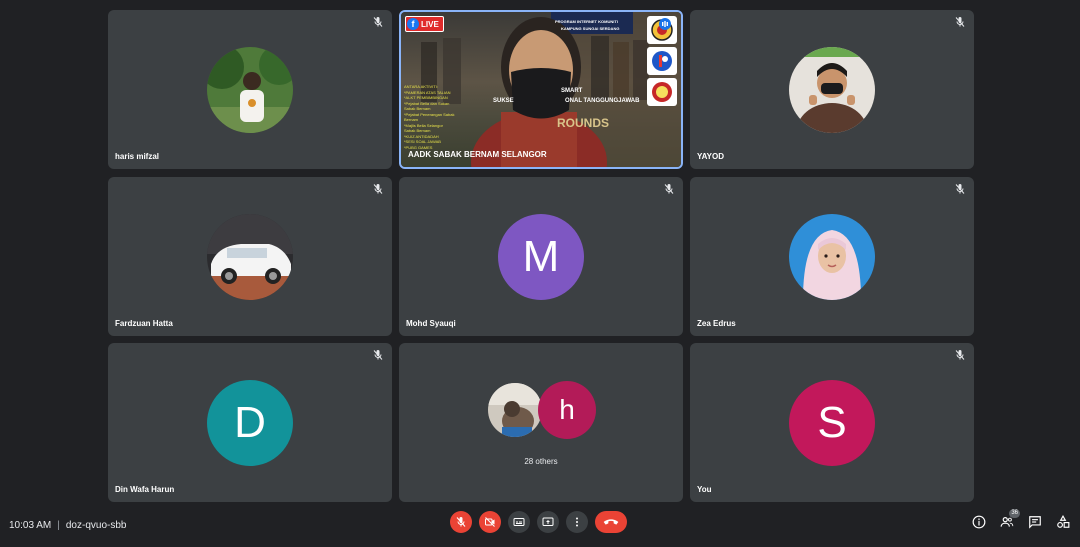 This screenshot has height=547, width=1080. Describe the element at coordinates (503, 101) in the screenshot. I see `overlay-text-left: SUKSE` at that location.